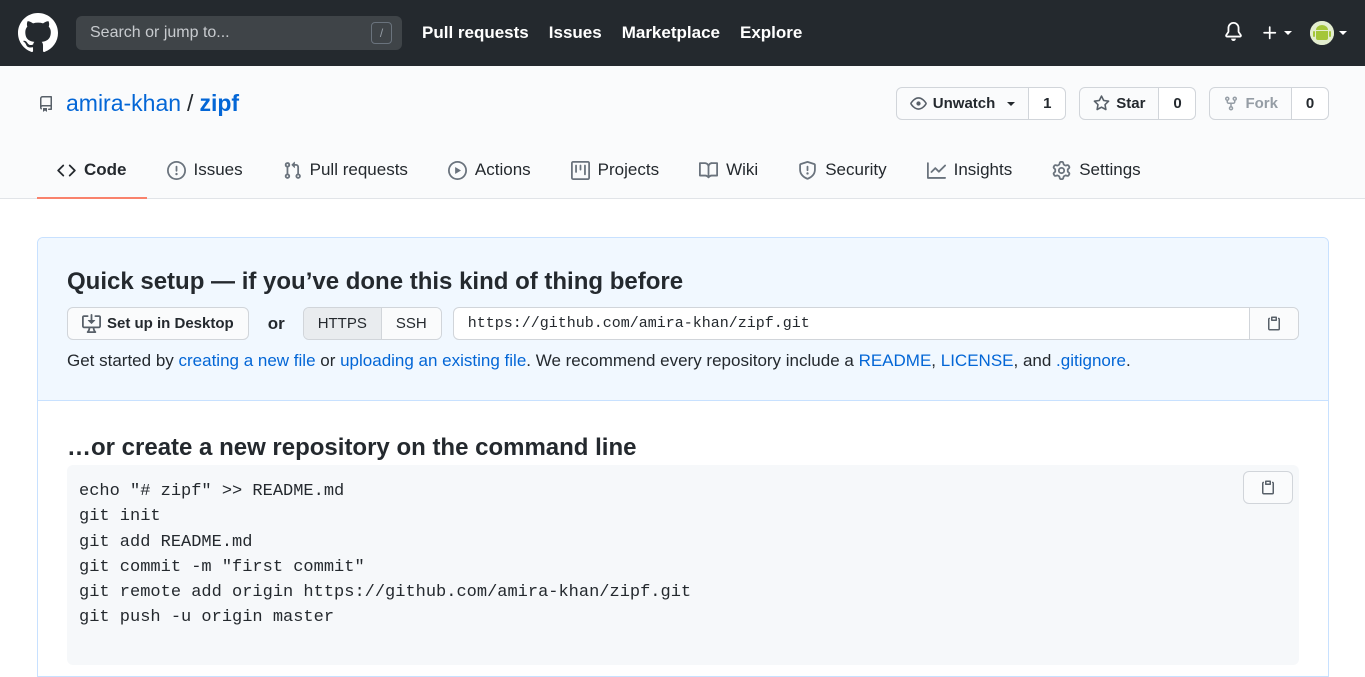  What do you see at coordinates (105, 169) in the screenshot?
I see `tab-label: Code` at bounding box center [105, 169].